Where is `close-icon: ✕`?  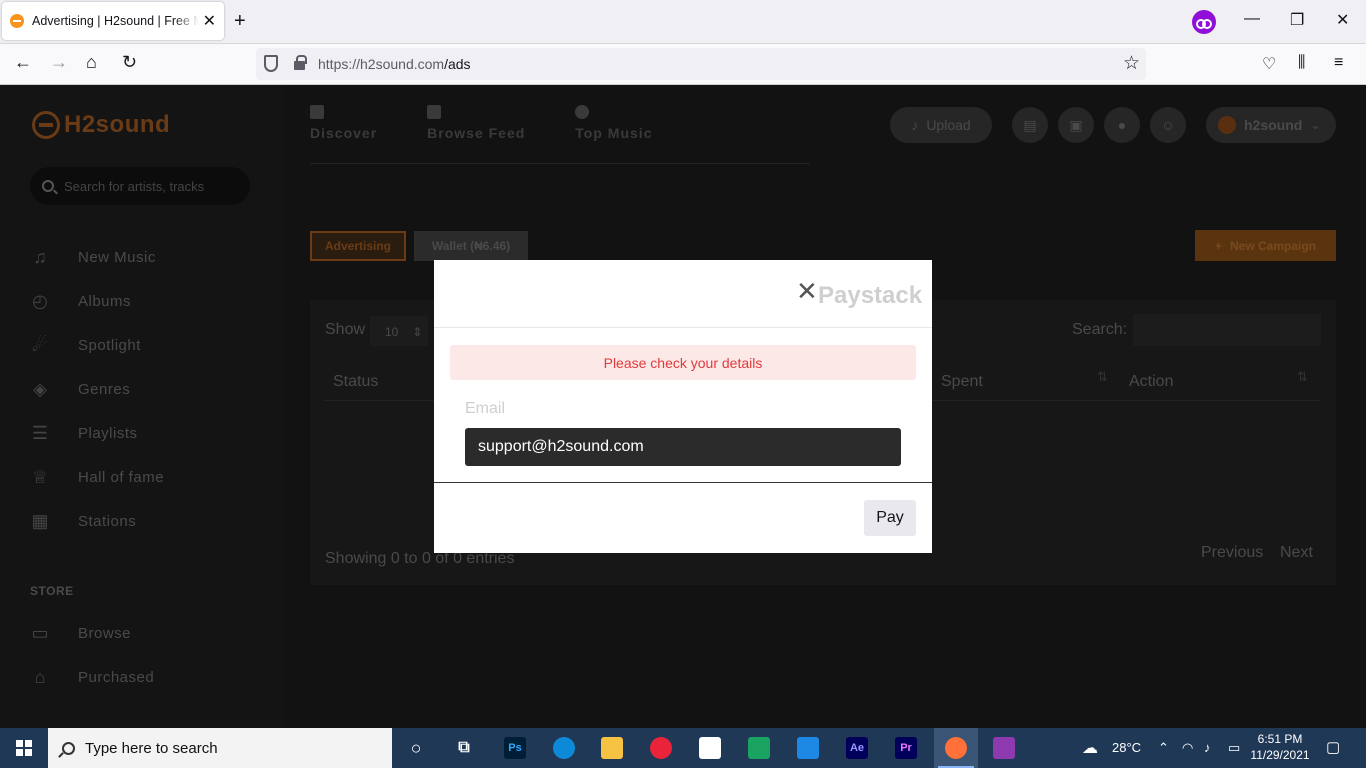 close-icon: ✕ is located at coordinates (807, 291).